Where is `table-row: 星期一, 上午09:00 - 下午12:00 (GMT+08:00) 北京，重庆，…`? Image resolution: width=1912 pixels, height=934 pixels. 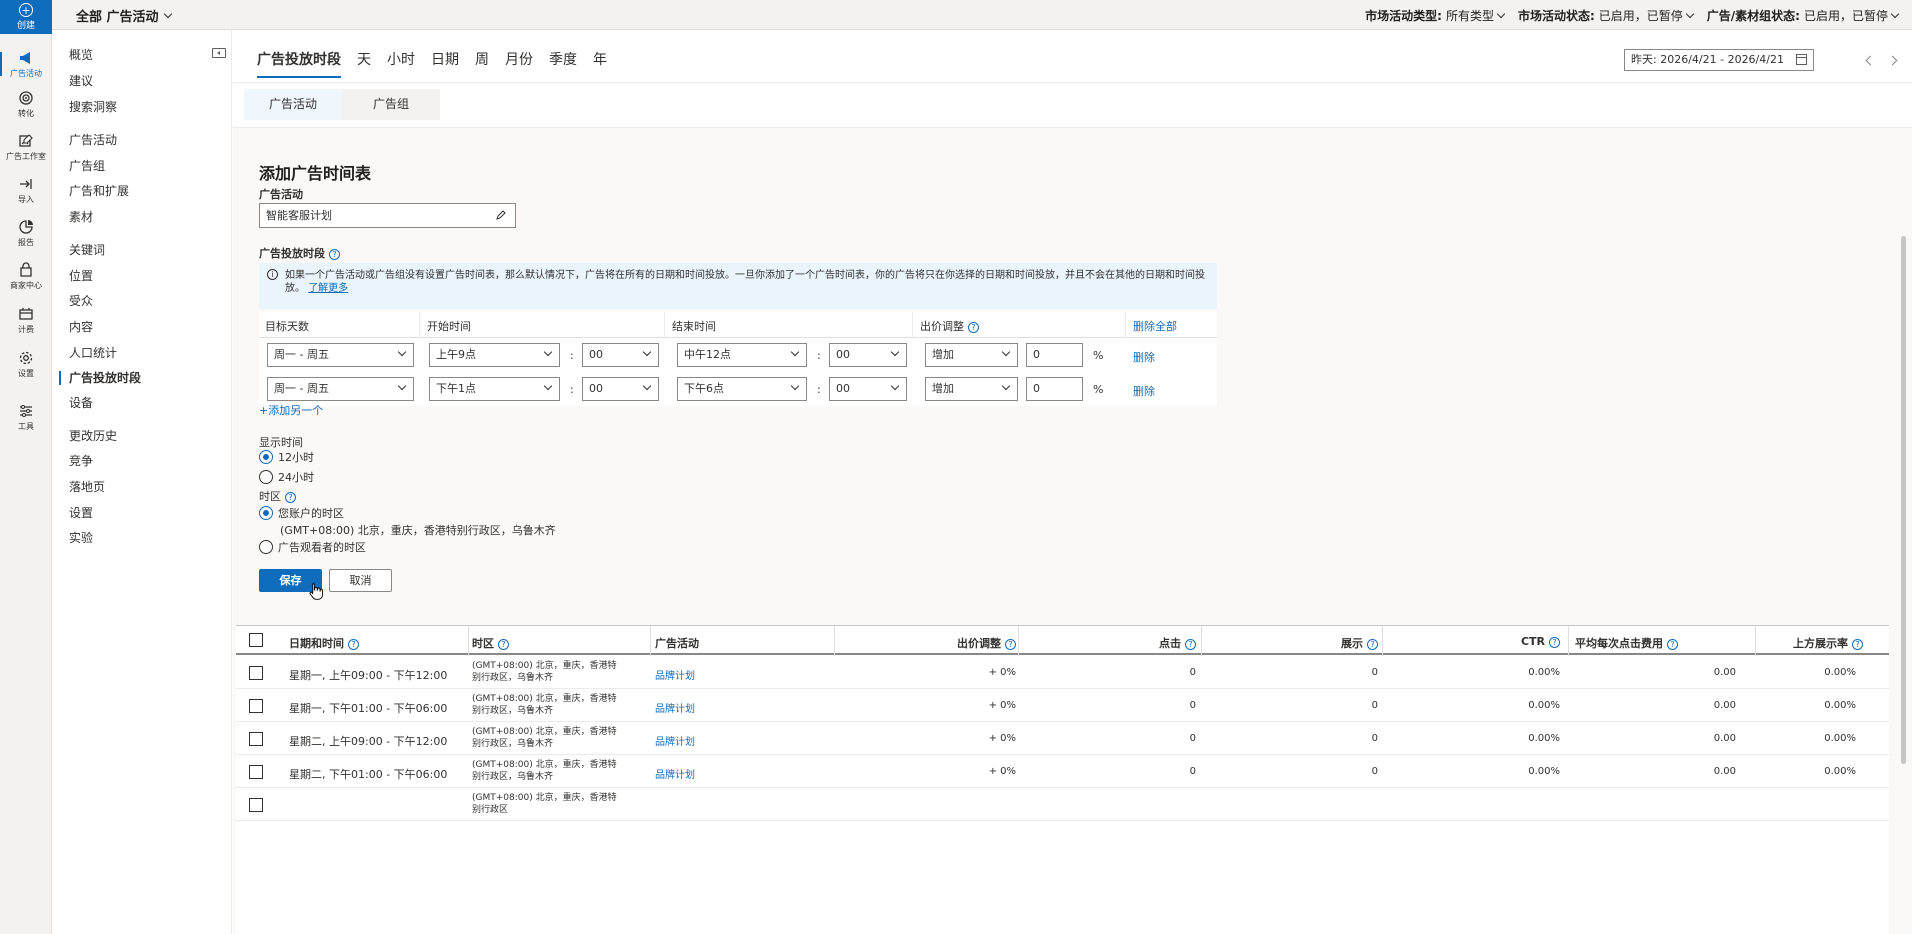
table-row: 星期一, 上午09:00 - 下午12:00 (GMT+08:00) 北京，重庆，… is located at coordinates (1062, 673).